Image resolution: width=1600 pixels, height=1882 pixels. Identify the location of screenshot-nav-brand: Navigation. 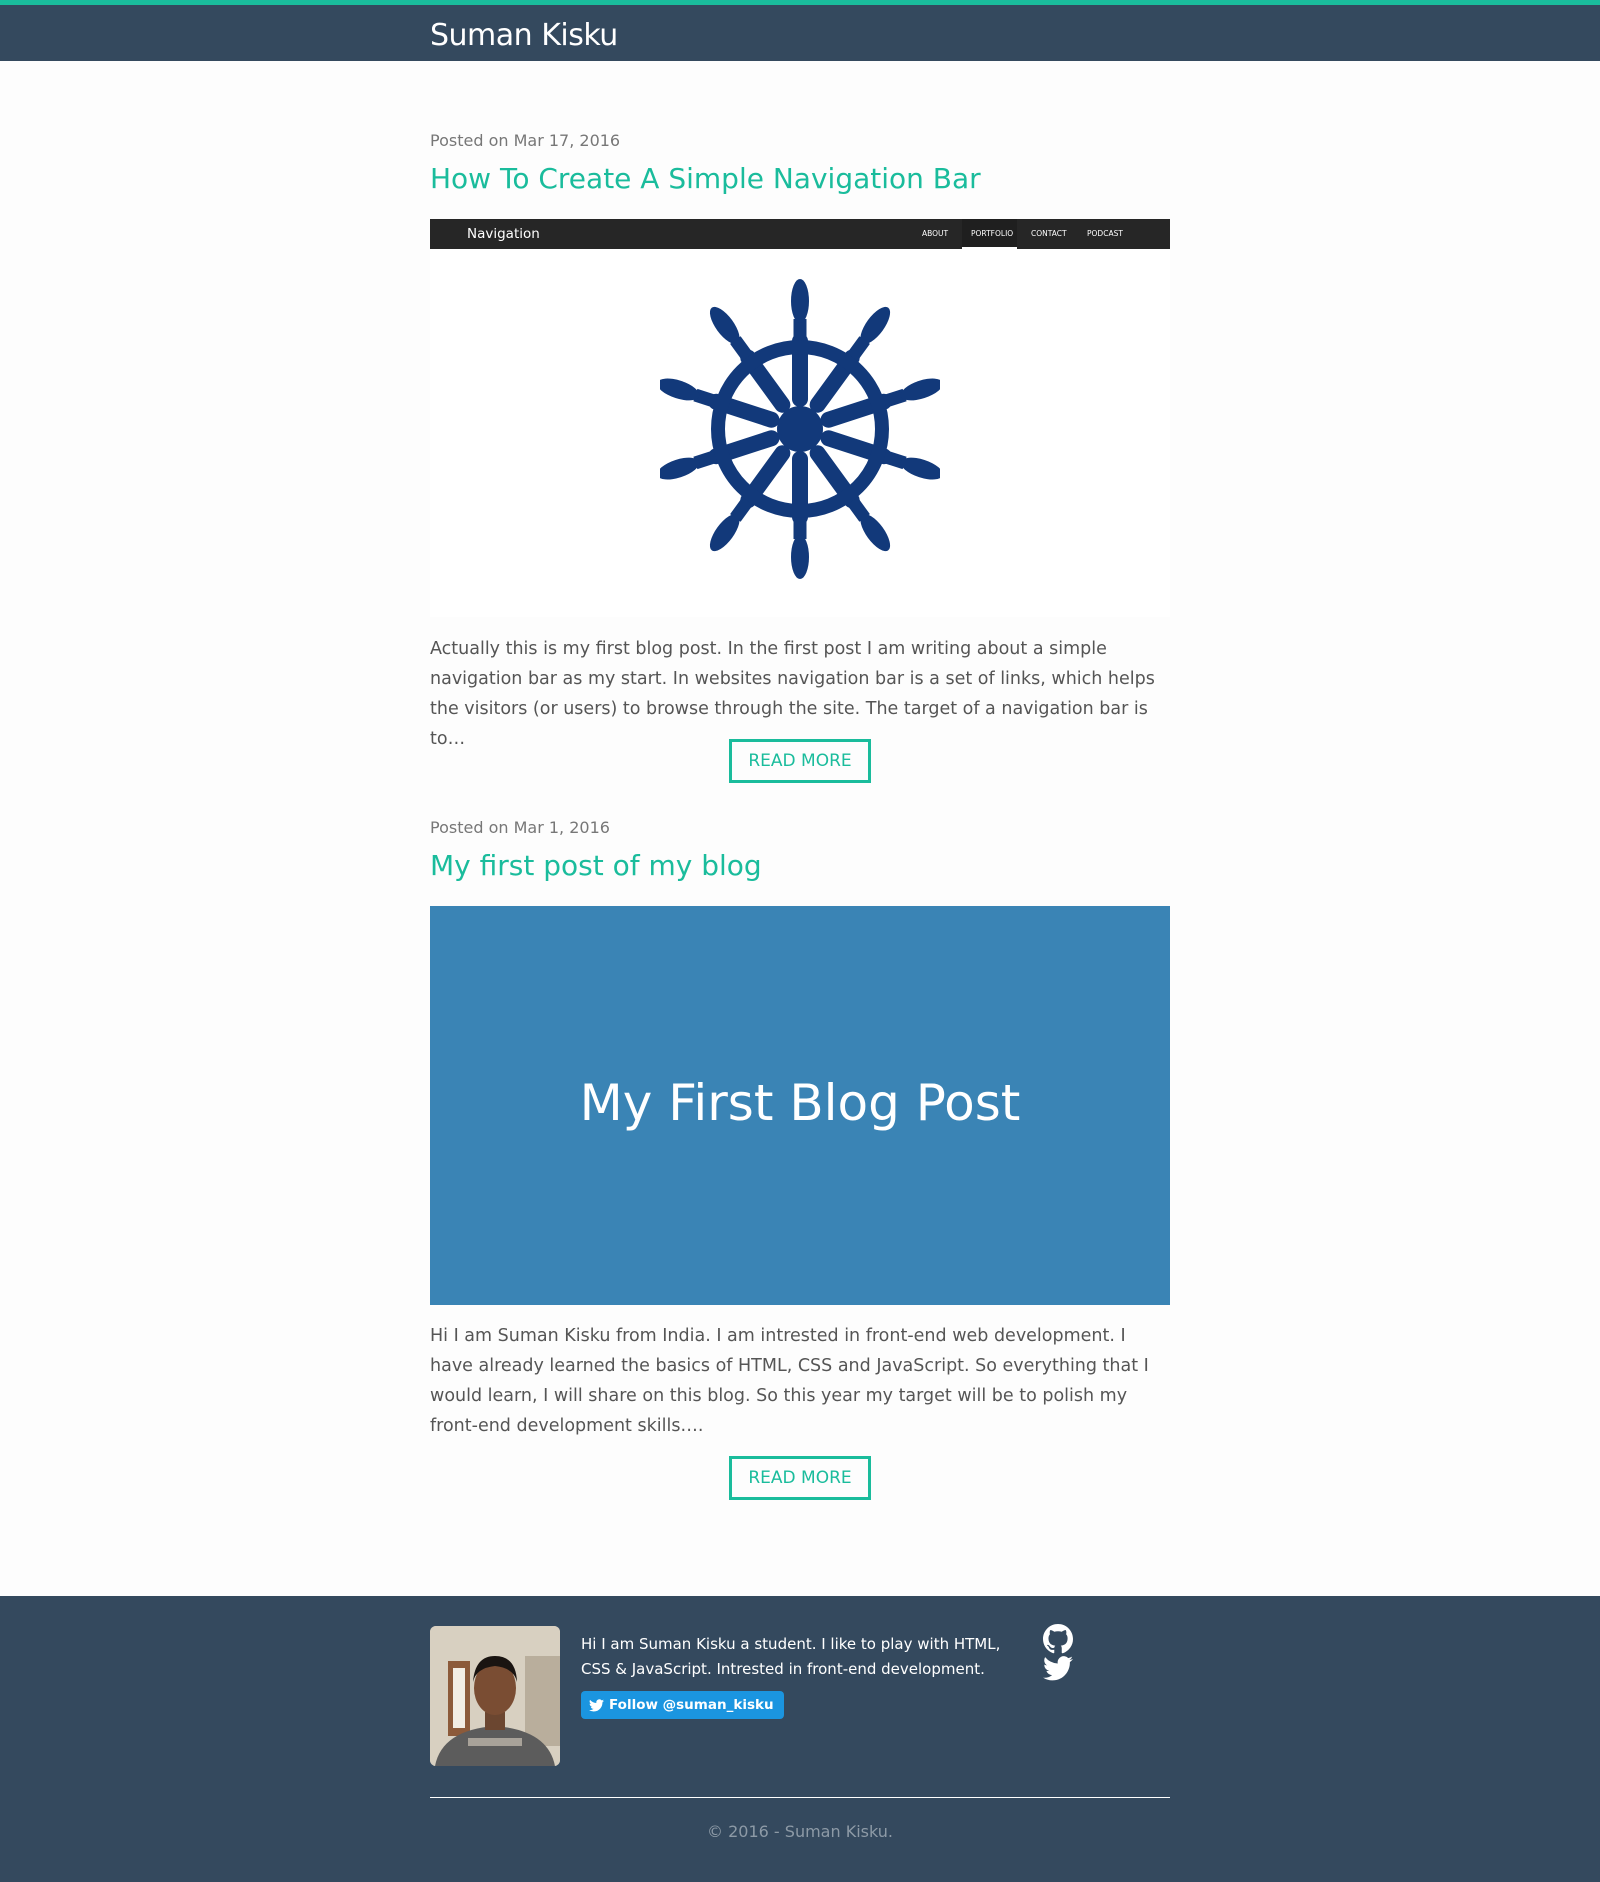
(503, 234).